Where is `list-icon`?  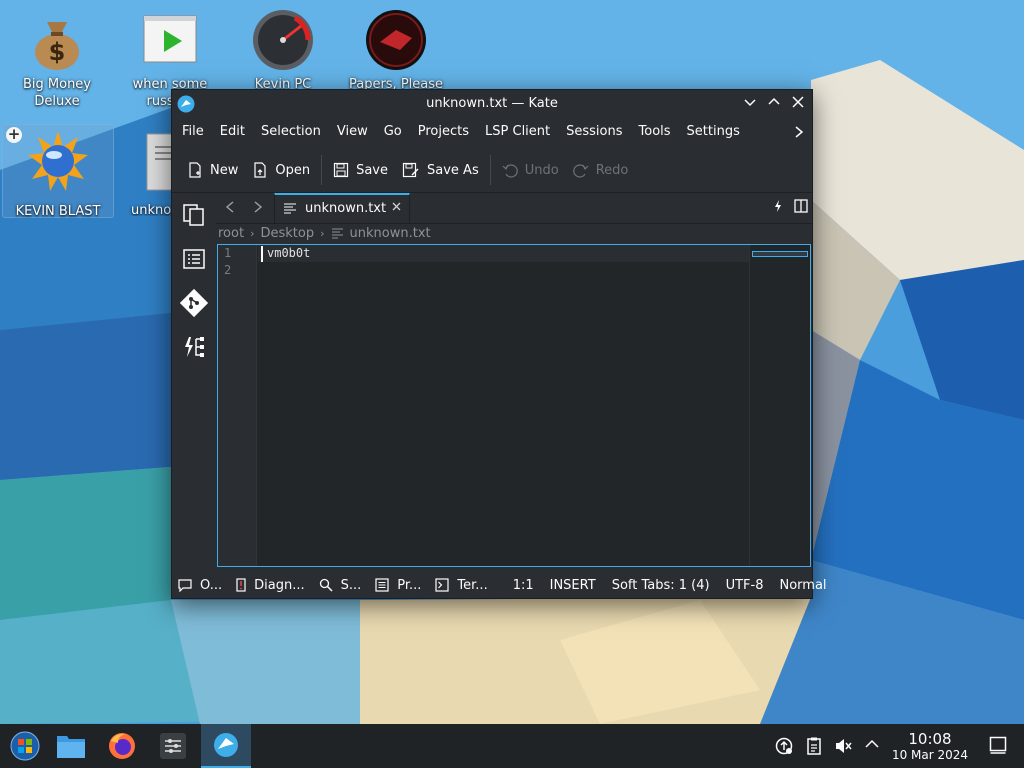 list-icon is located at coordinates (194, 259).